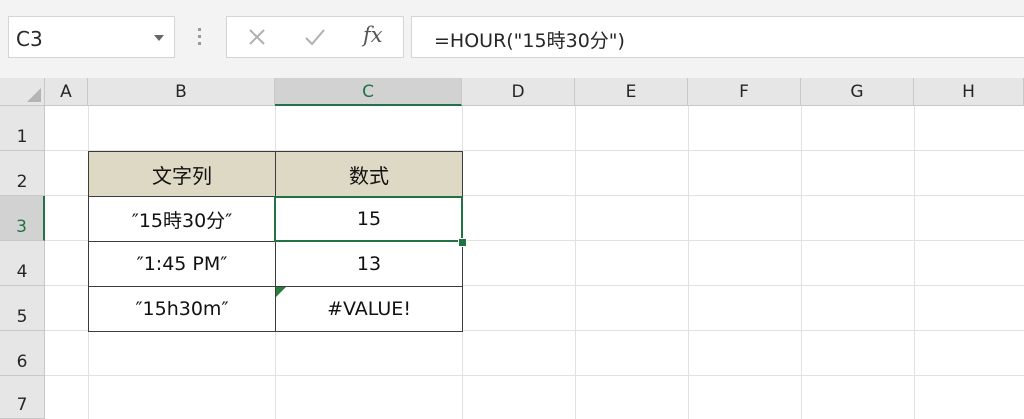 This screenshot has height=419, width=1024. What do you see at coordinates (91, 37) in the screenshot?
I see `name-box: C3` at bounding box center [91, 37].